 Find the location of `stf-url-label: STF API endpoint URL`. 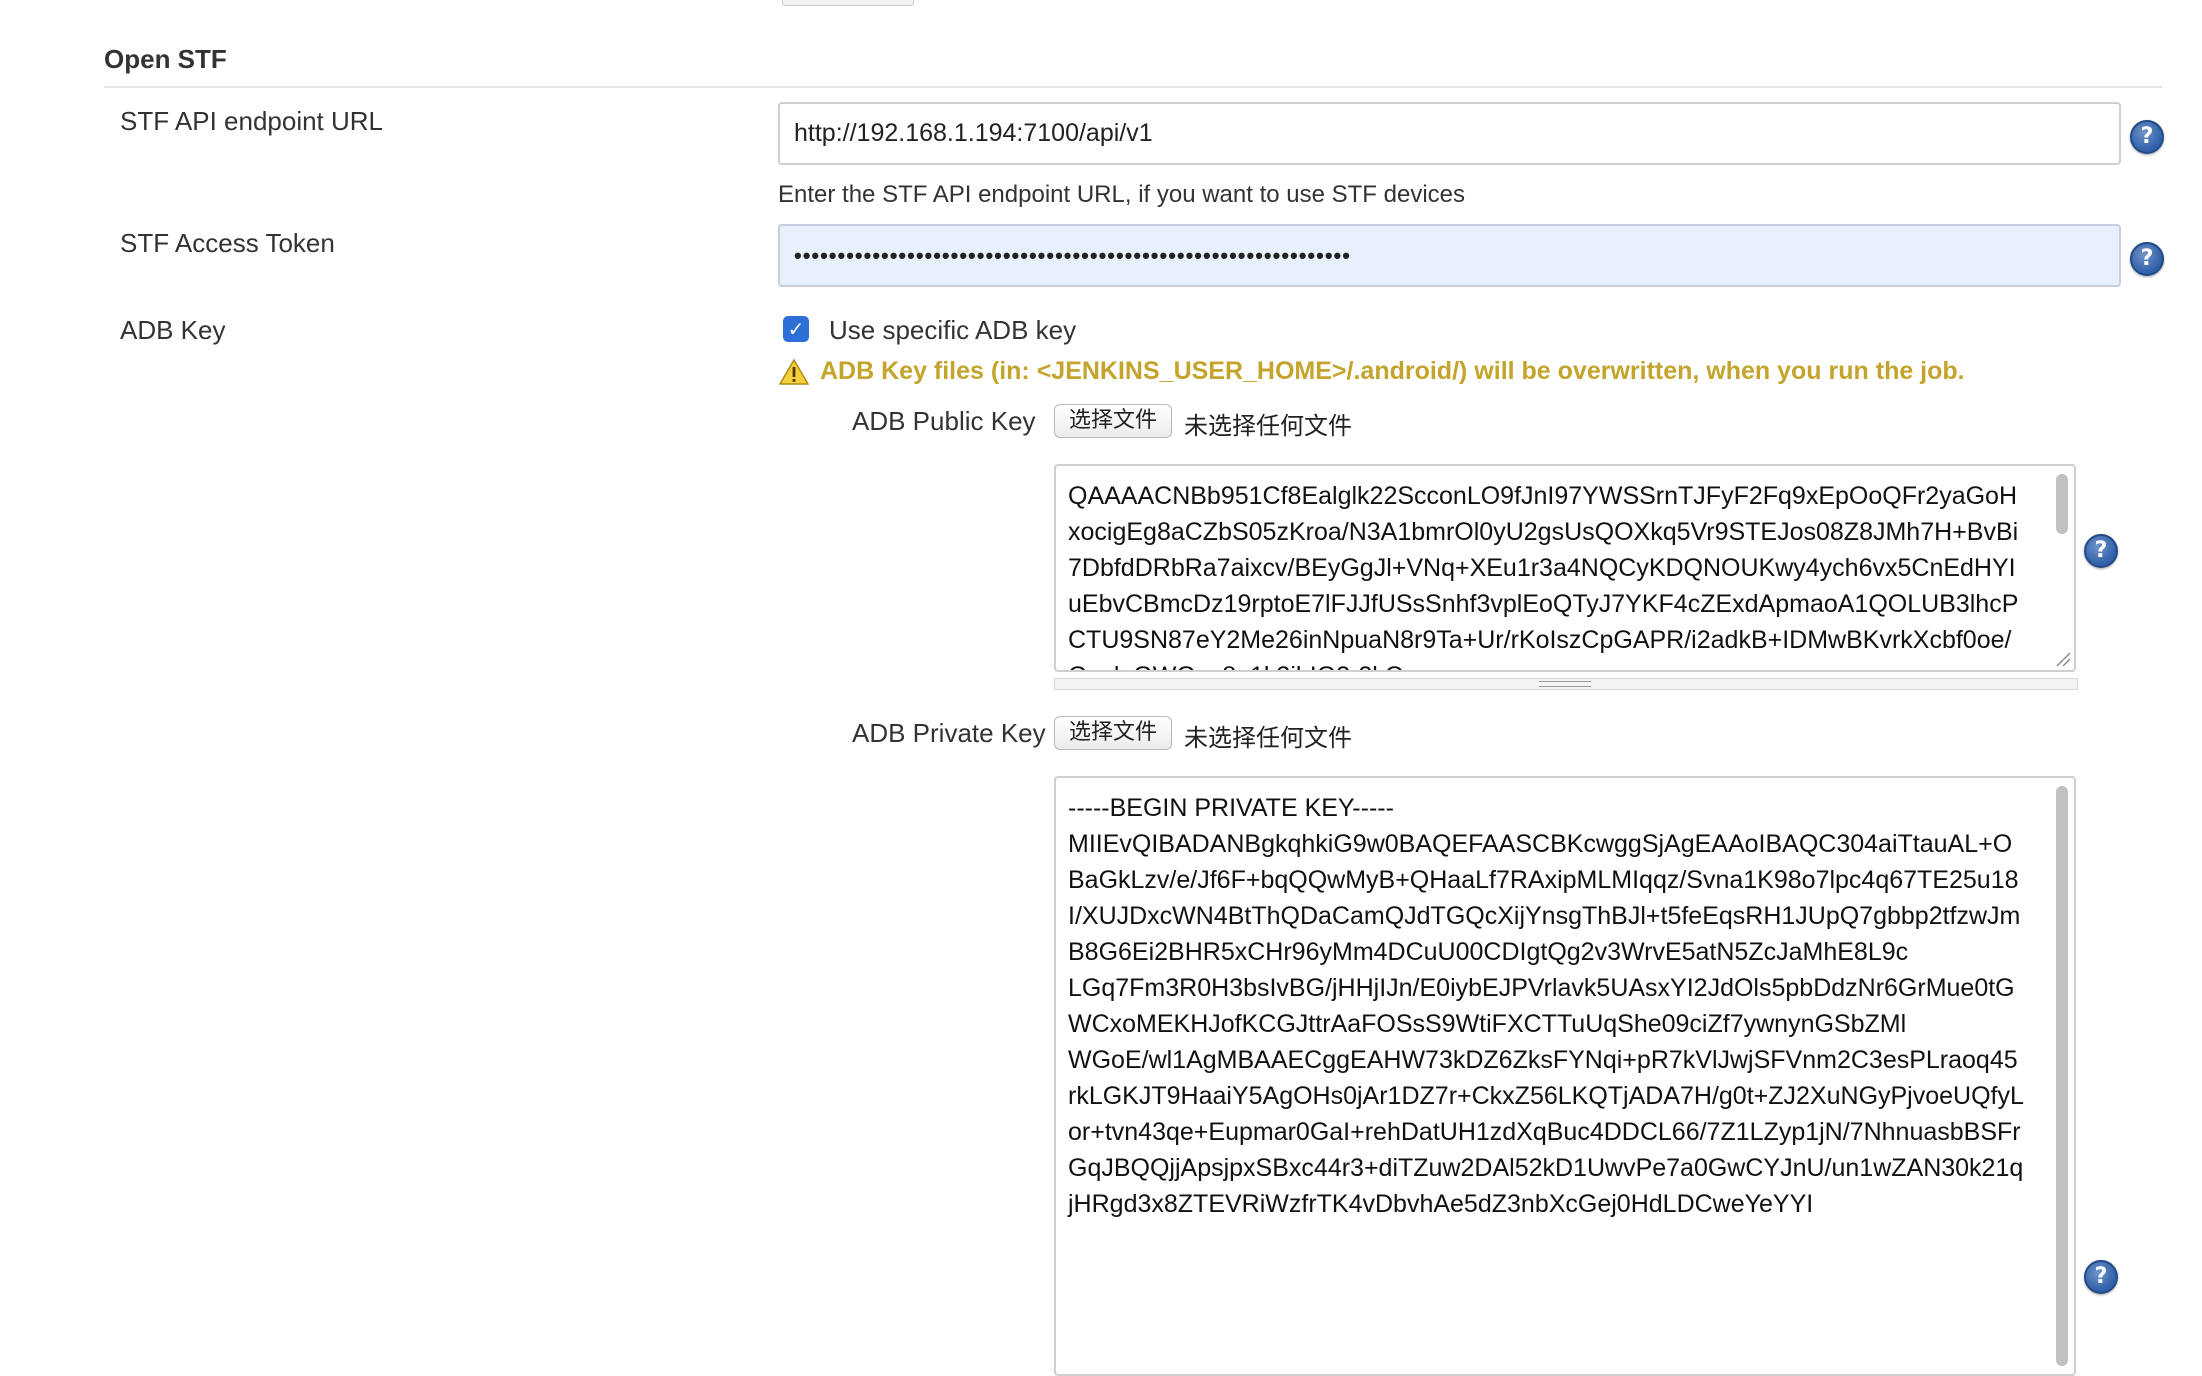

stf-url-label: STF API endpoint URL is located at coordinates (252, 121).